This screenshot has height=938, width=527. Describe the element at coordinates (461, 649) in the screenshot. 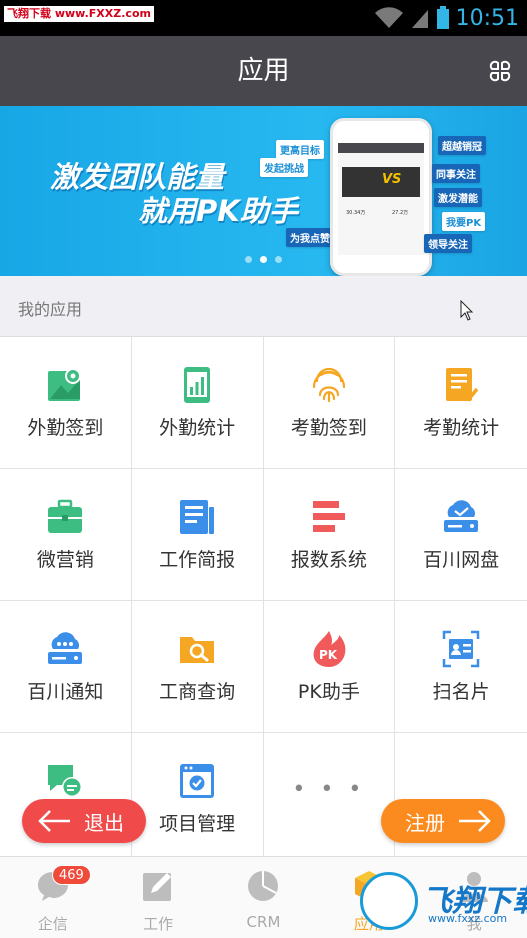

I see `scan-card-icon` at that location.